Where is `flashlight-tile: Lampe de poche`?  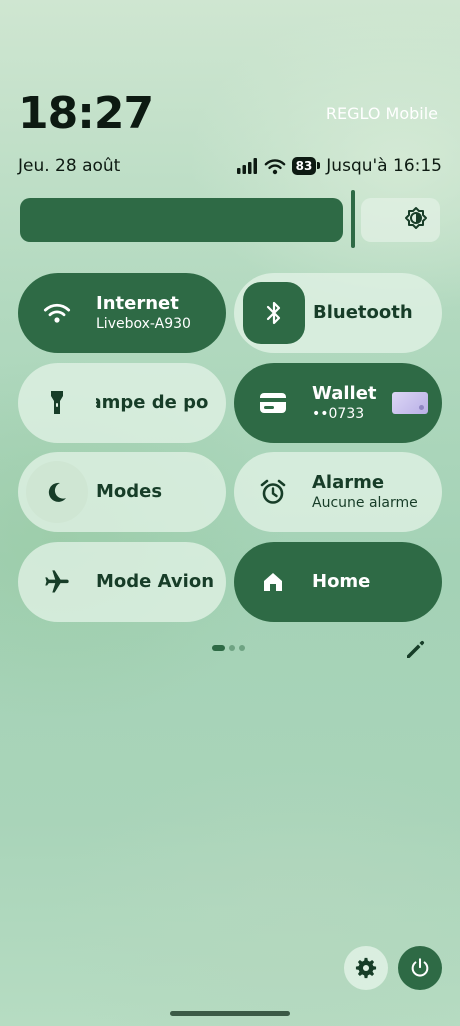 flashlight-tile: Lampe de poche is located at coordinates (122, 403).